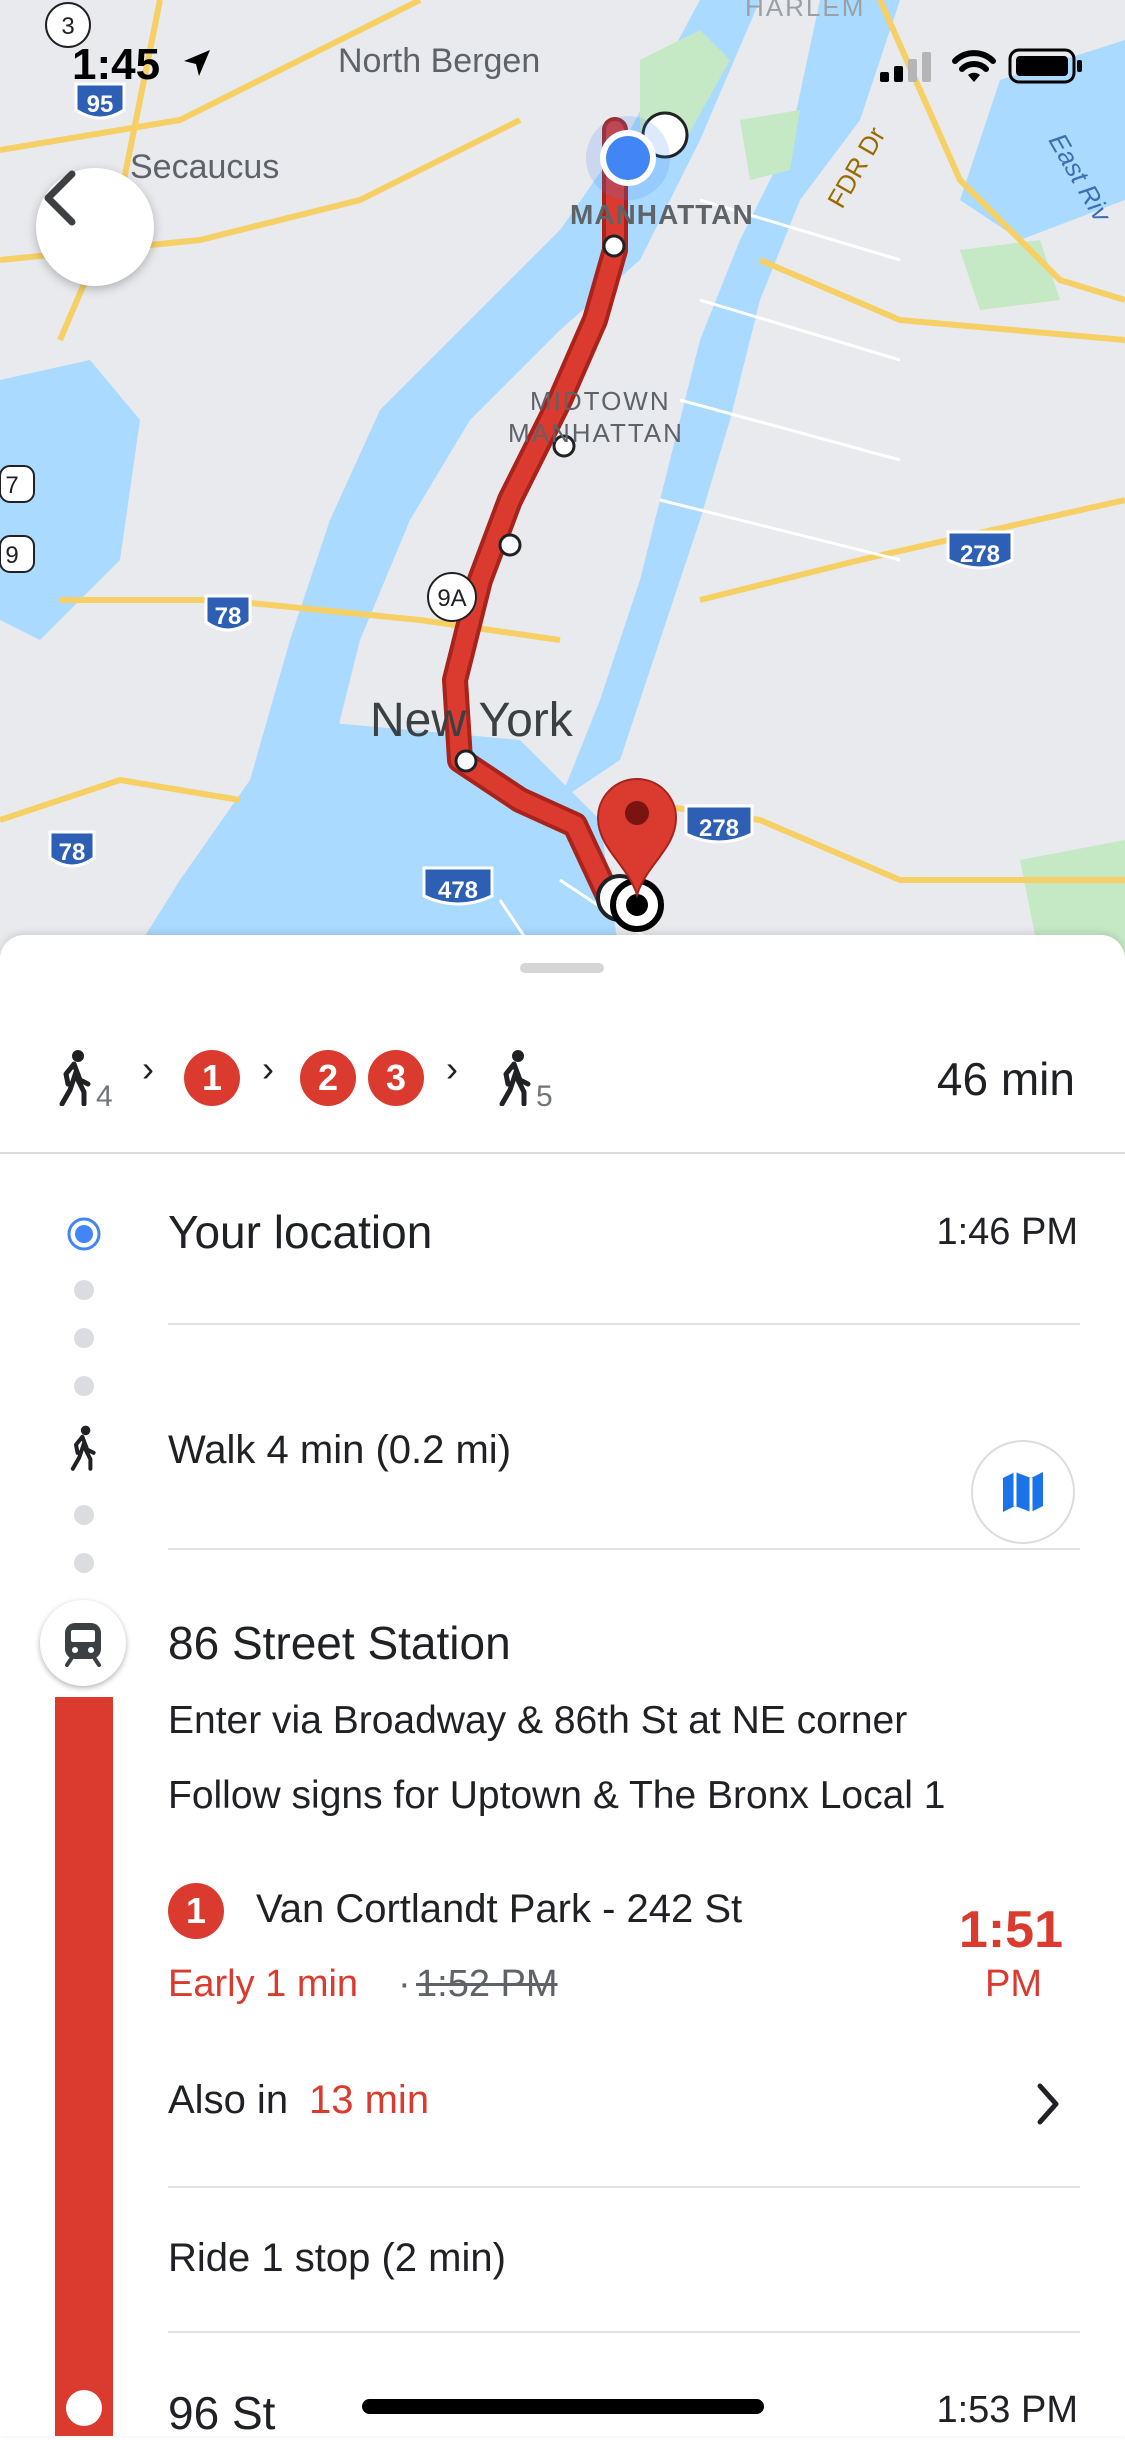 The height and width of the screenshot is (2440, 1125). What do you see at coordinates (600, 401) in the screenshot?
I see `label-midtown-1: MIDTOWN` at bounding box center [600, 401].